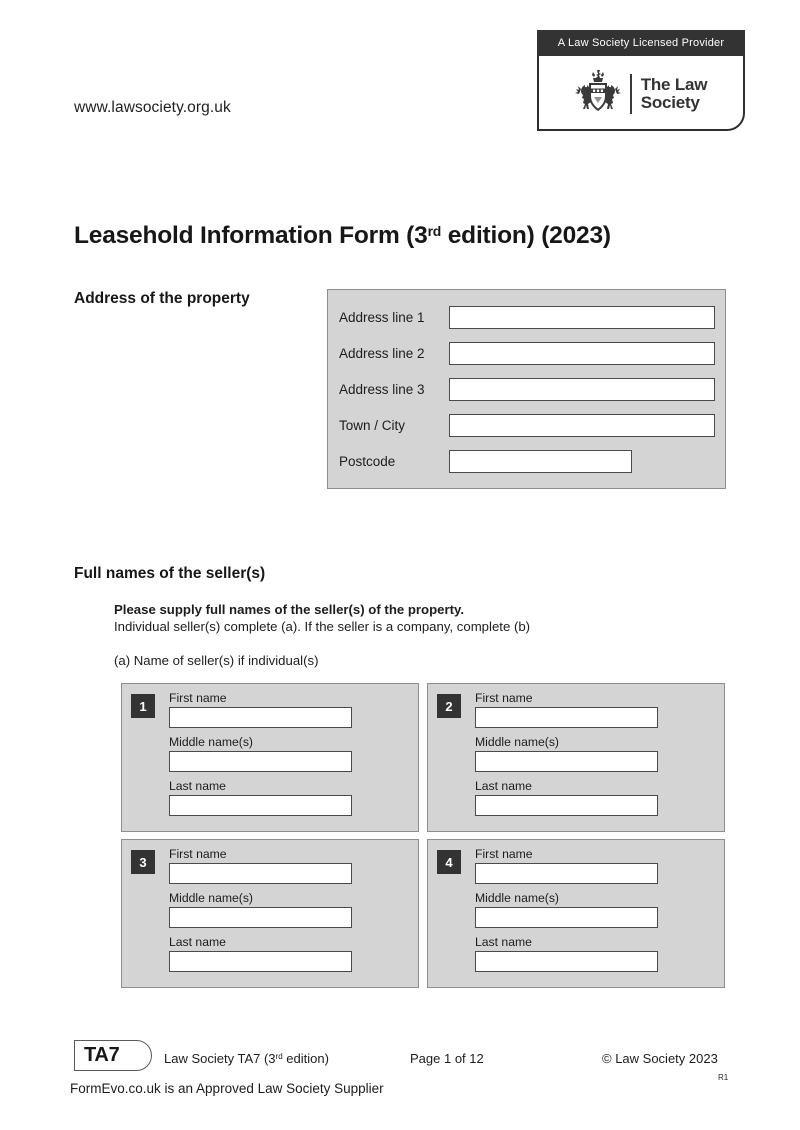 The height and width of the screenshot is (1130, 800). I want to click on seller-fields-3: First name Middle name(s) Last name, so click(289, 909).